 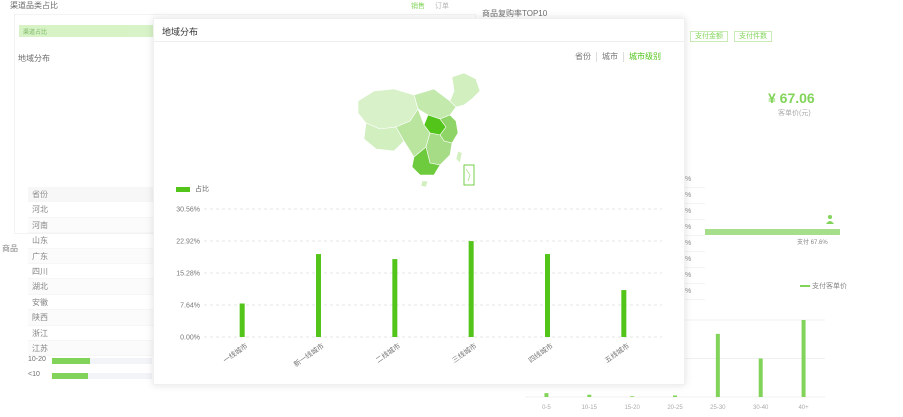 What do you see at coordinates (459, 157) in the screenshot?
I see `map-region-taiwan` at bounding box center [459, 157].